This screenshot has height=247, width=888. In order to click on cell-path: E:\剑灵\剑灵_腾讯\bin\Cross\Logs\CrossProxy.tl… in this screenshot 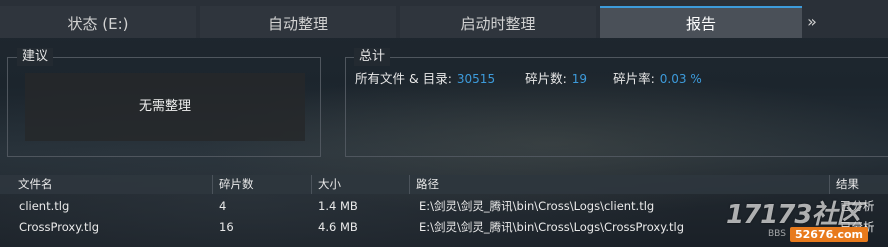, I will do `click(552, 227)`.